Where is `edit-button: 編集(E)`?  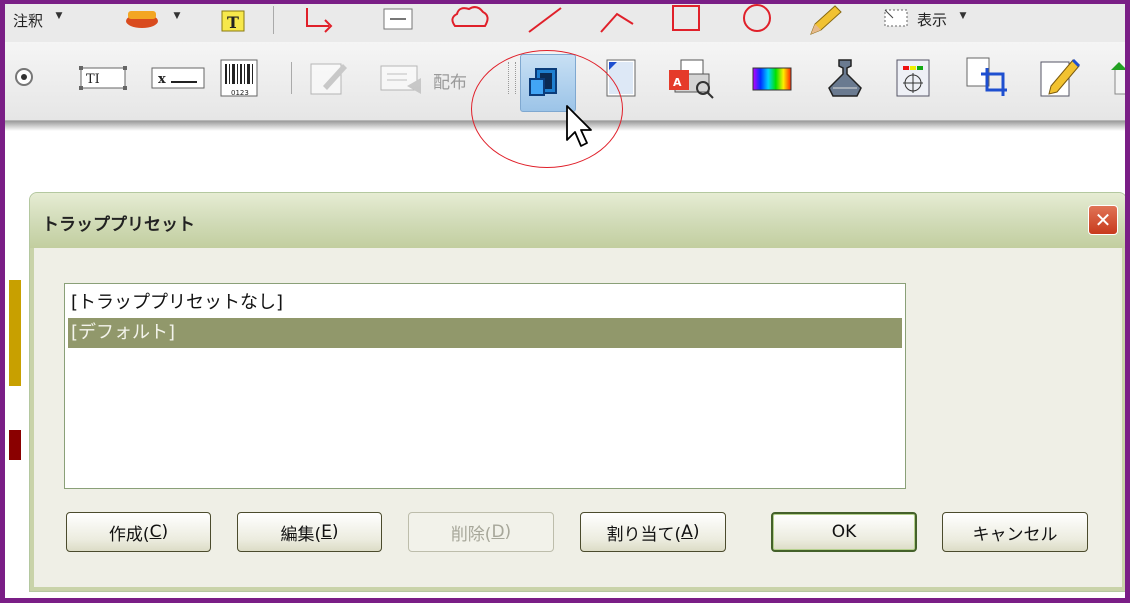
edit-button: 編集(E) is located at coordinates (309, 532).